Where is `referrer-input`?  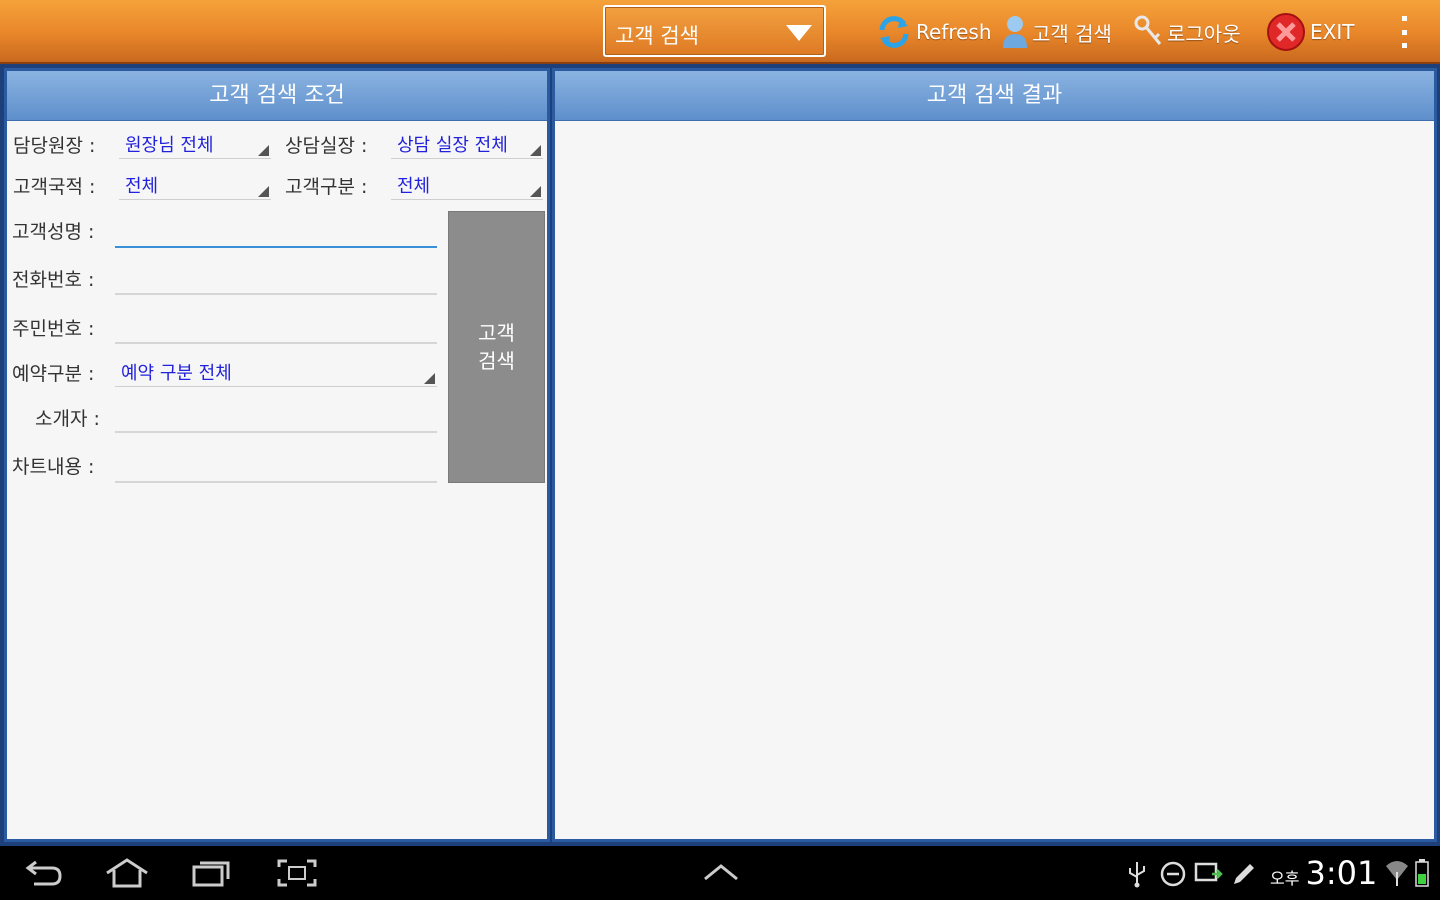 referrer-input is located at coordinates (276, 414).